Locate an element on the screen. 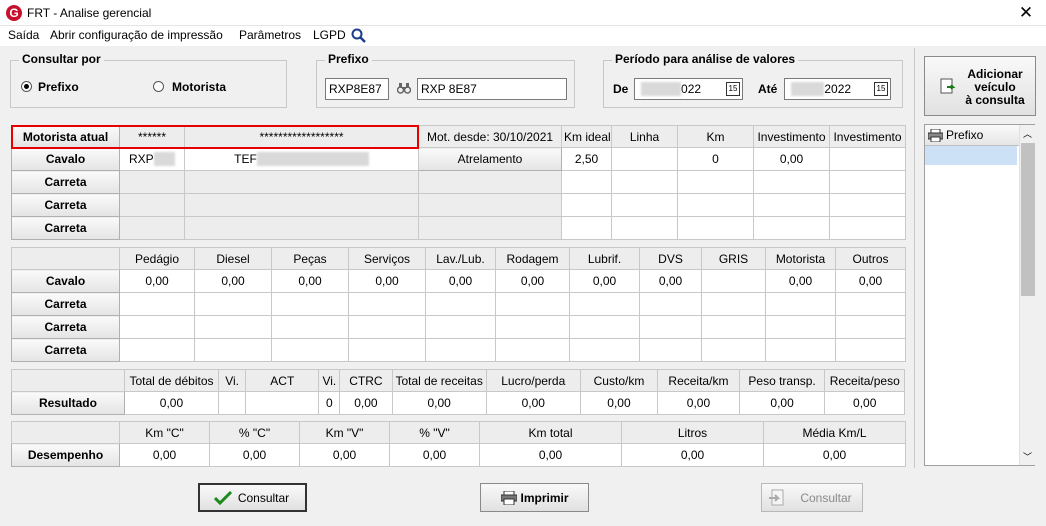 The width and height of the screenshot is (1046, 526). cavalo-name-cell: TEFEEEEEEEEEEEEEE is located at coordinates (301, 159).